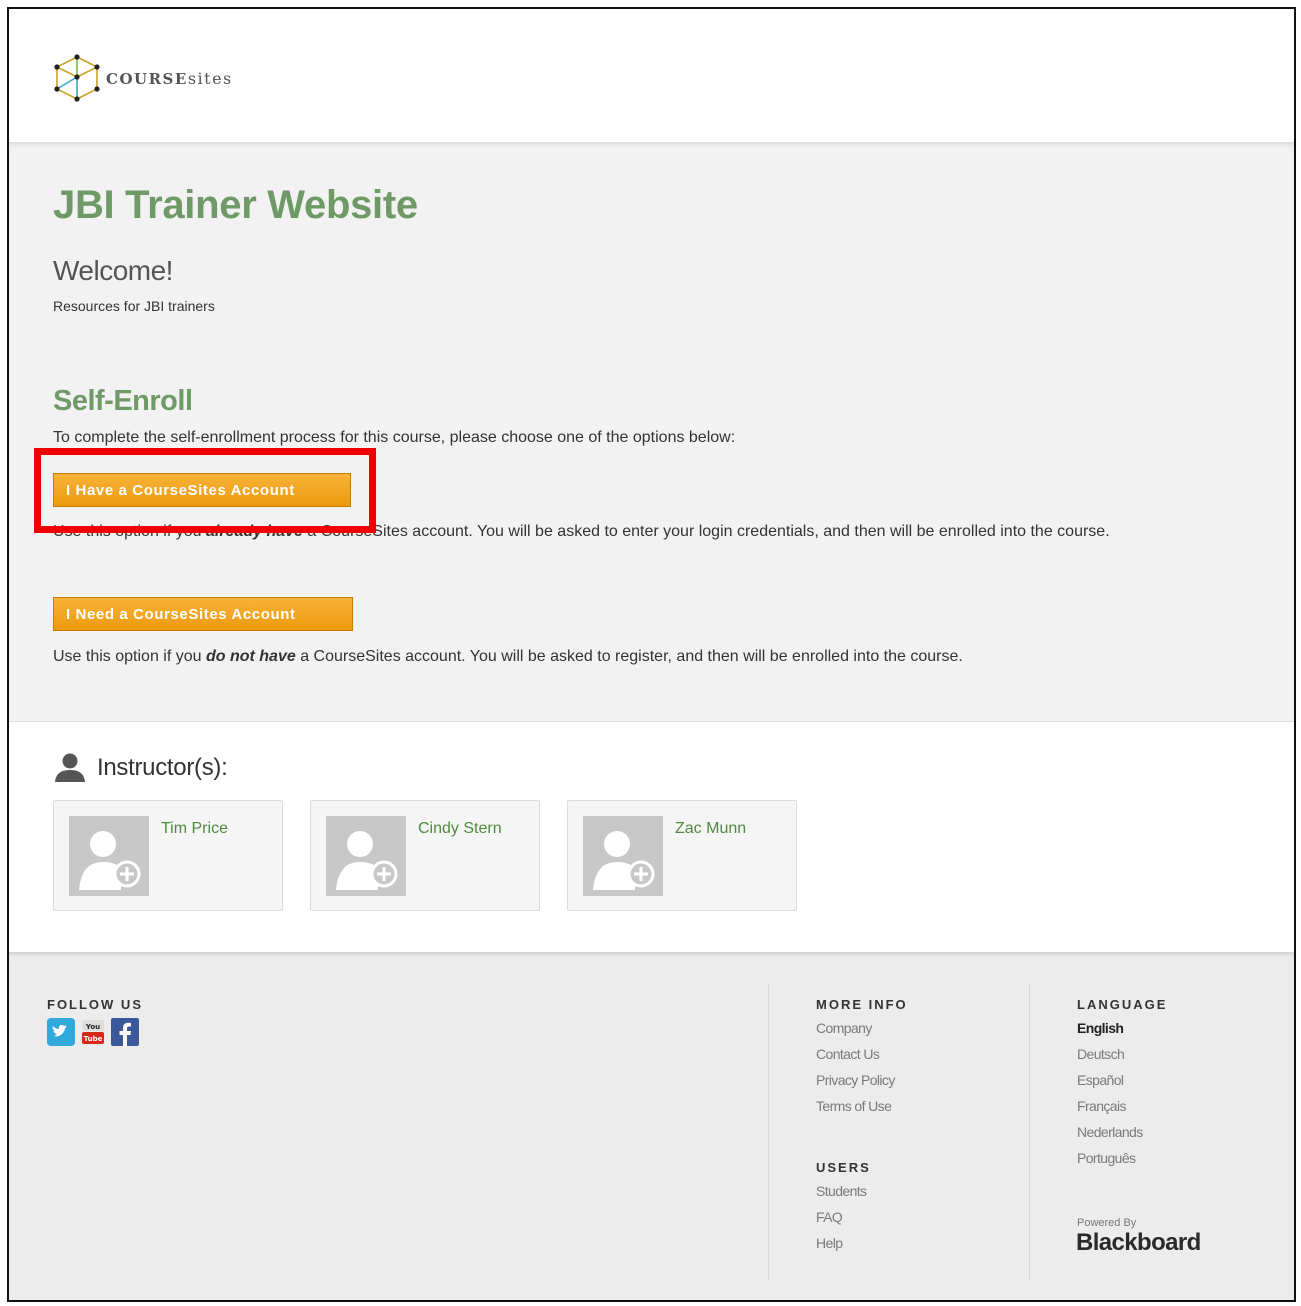  What do you see at coordinates (1110, 1028) in the screenshot?
I see `language-option-english: English` at bounding box center [1110, 1028].